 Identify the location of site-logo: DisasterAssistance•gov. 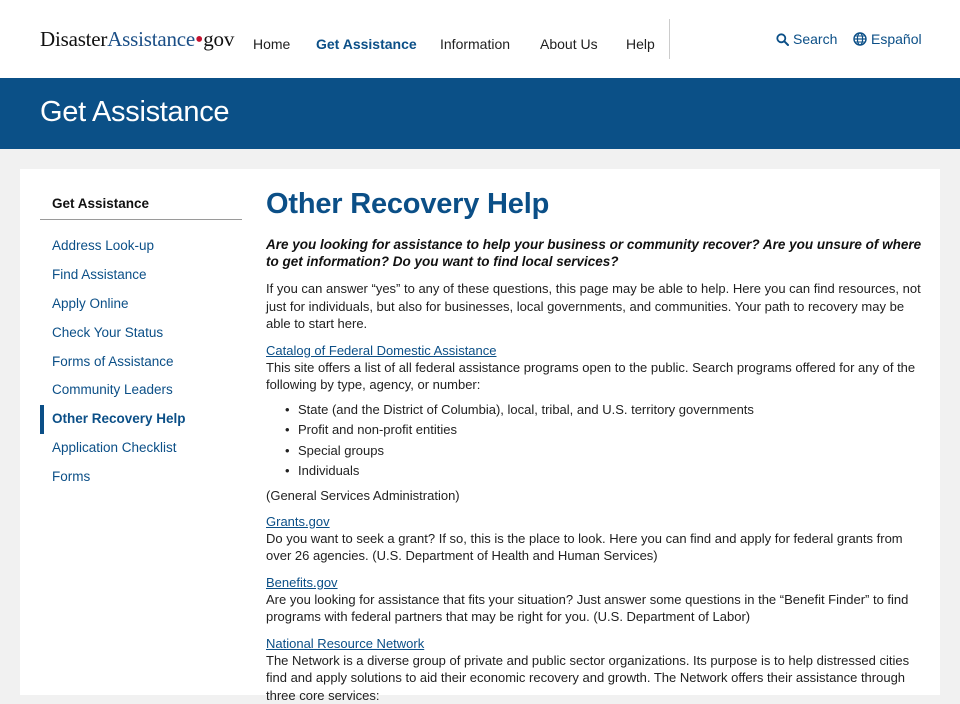
(137, 39).